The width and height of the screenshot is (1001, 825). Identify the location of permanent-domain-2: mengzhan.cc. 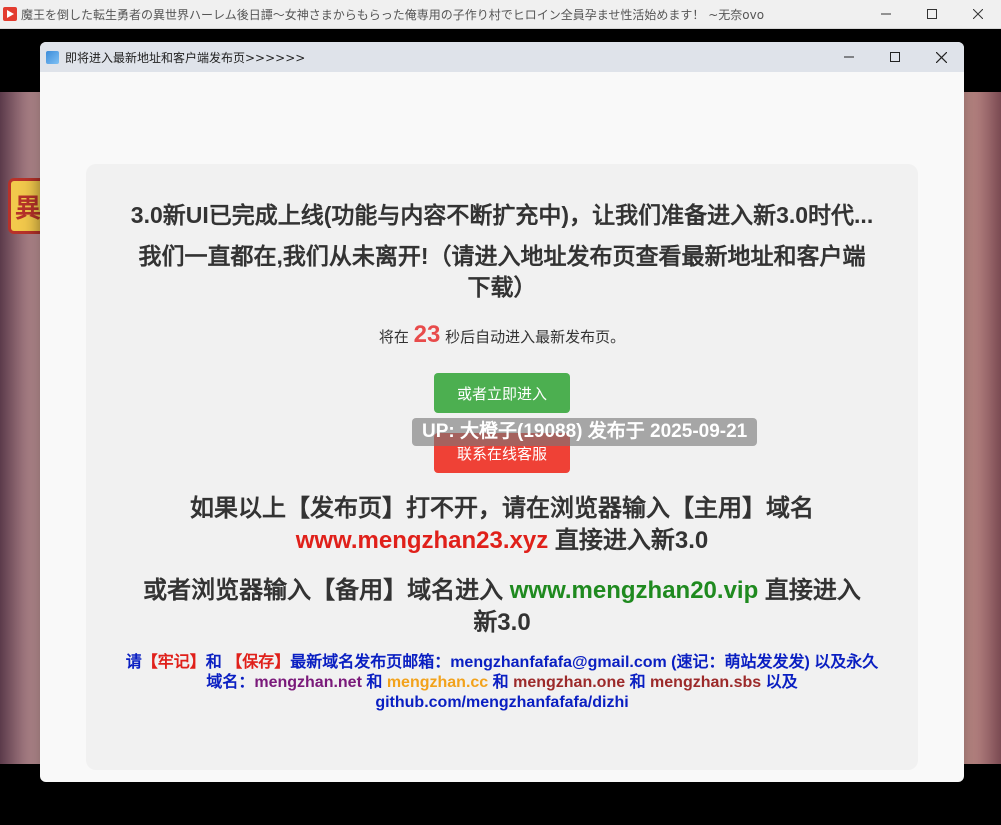
(437, 682).